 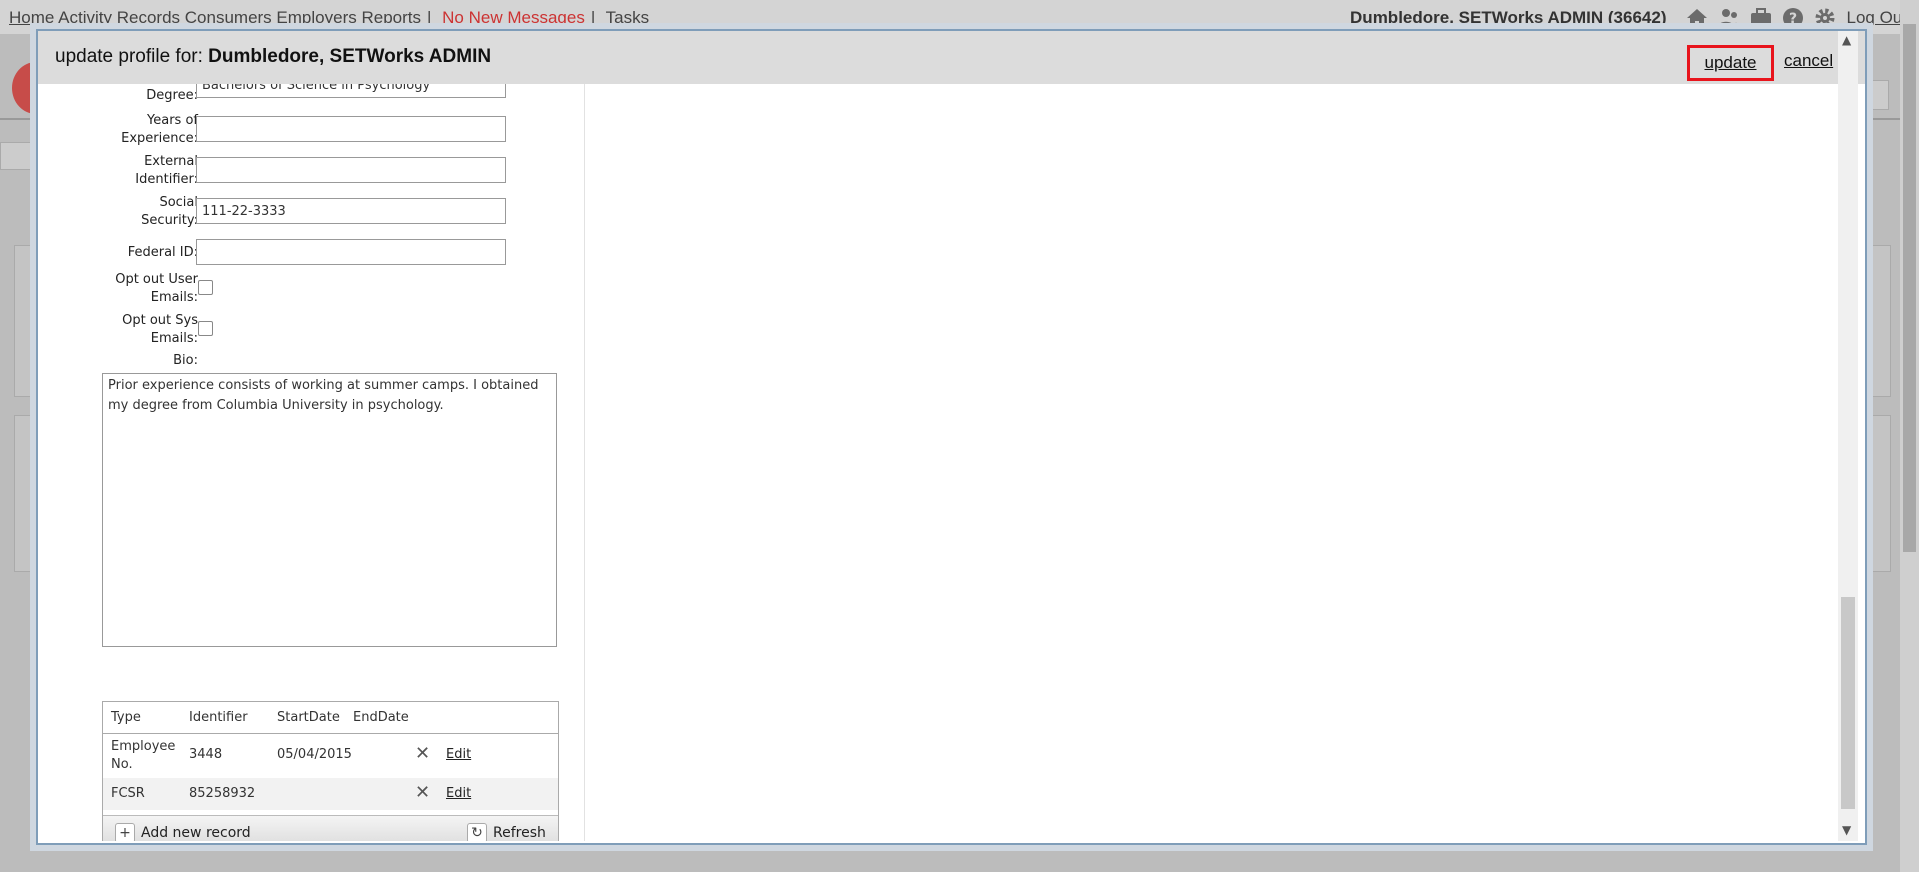 I want to click on social-security-label-line1: Social, so click(x=178, y=202).